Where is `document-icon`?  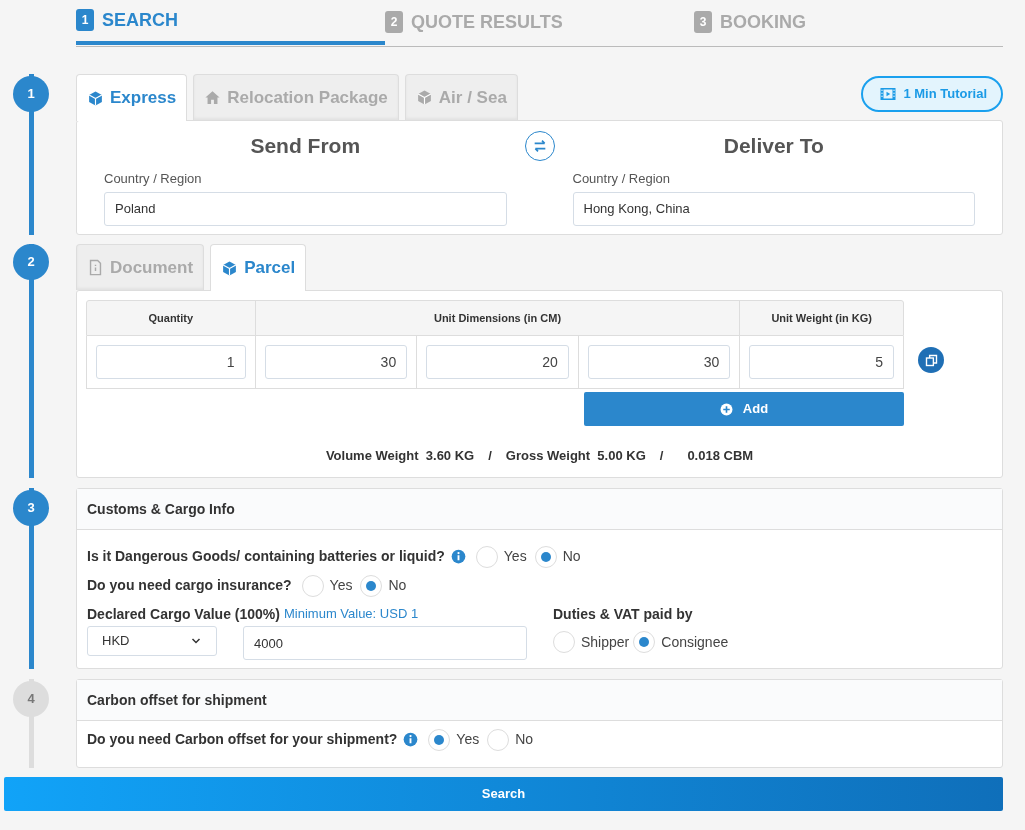
document-icon is located at coordinates (95, 267).